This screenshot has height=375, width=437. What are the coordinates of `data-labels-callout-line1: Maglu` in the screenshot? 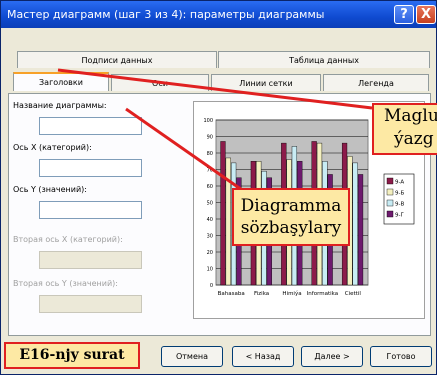 It's located at (410, 116).